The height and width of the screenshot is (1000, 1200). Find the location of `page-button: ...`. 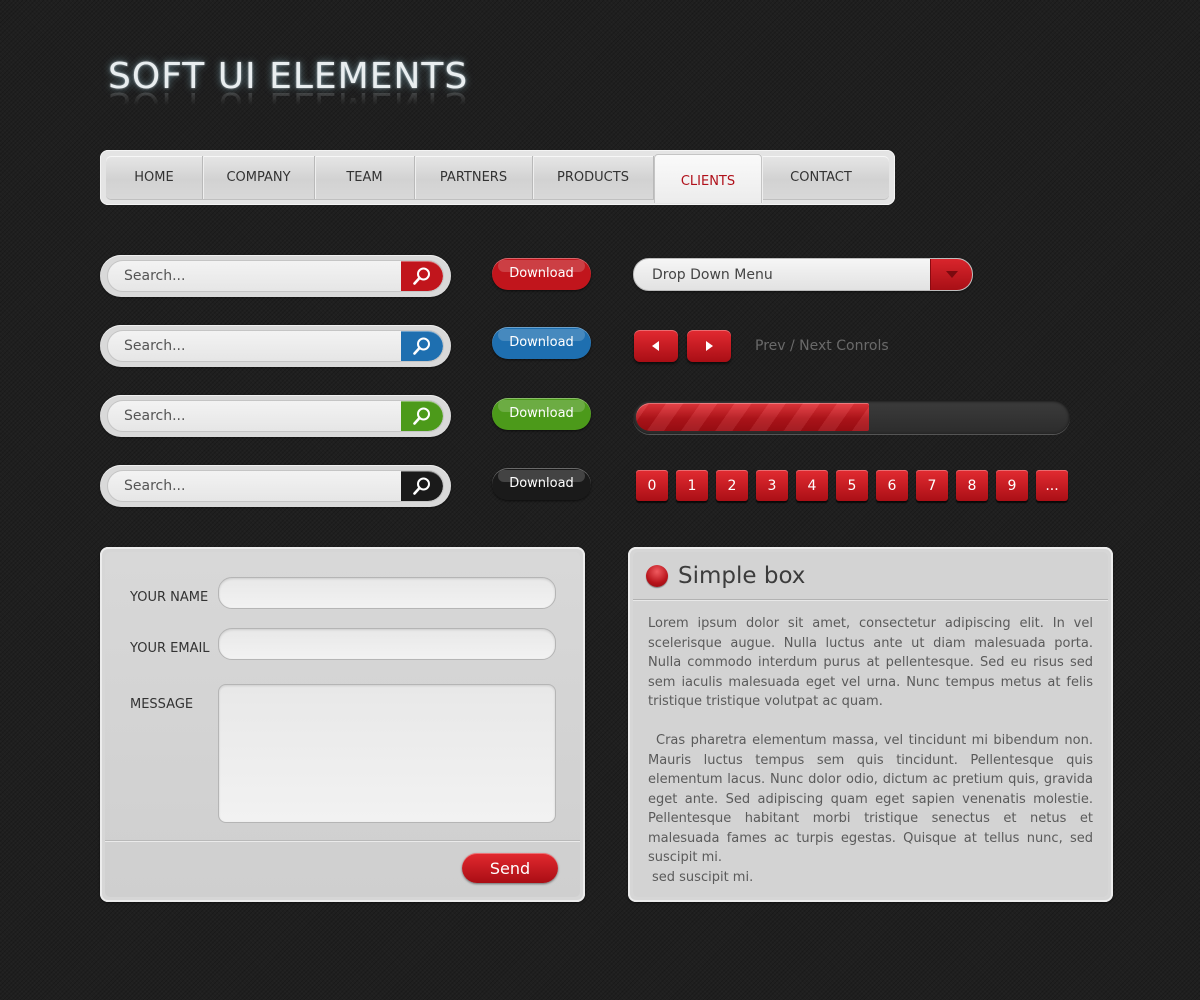

page-button: ... is located at coordinates (1052, 485).